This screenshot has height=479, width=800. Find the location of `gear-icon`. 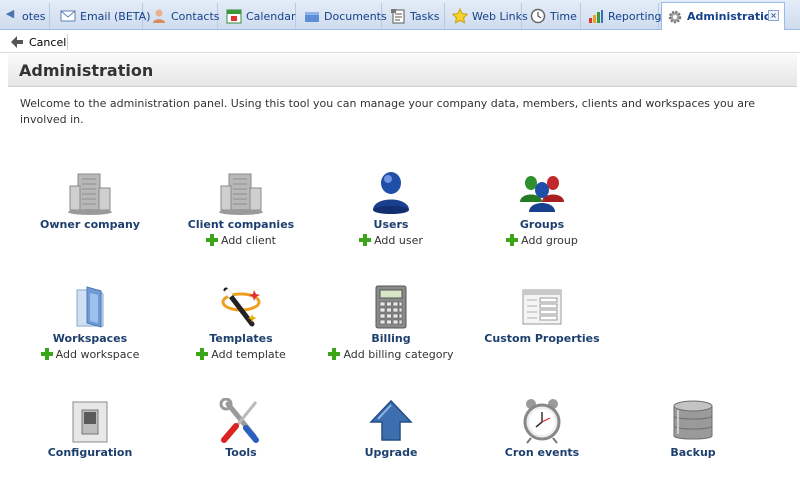

gear-icon is located at coordinates (675, 16).